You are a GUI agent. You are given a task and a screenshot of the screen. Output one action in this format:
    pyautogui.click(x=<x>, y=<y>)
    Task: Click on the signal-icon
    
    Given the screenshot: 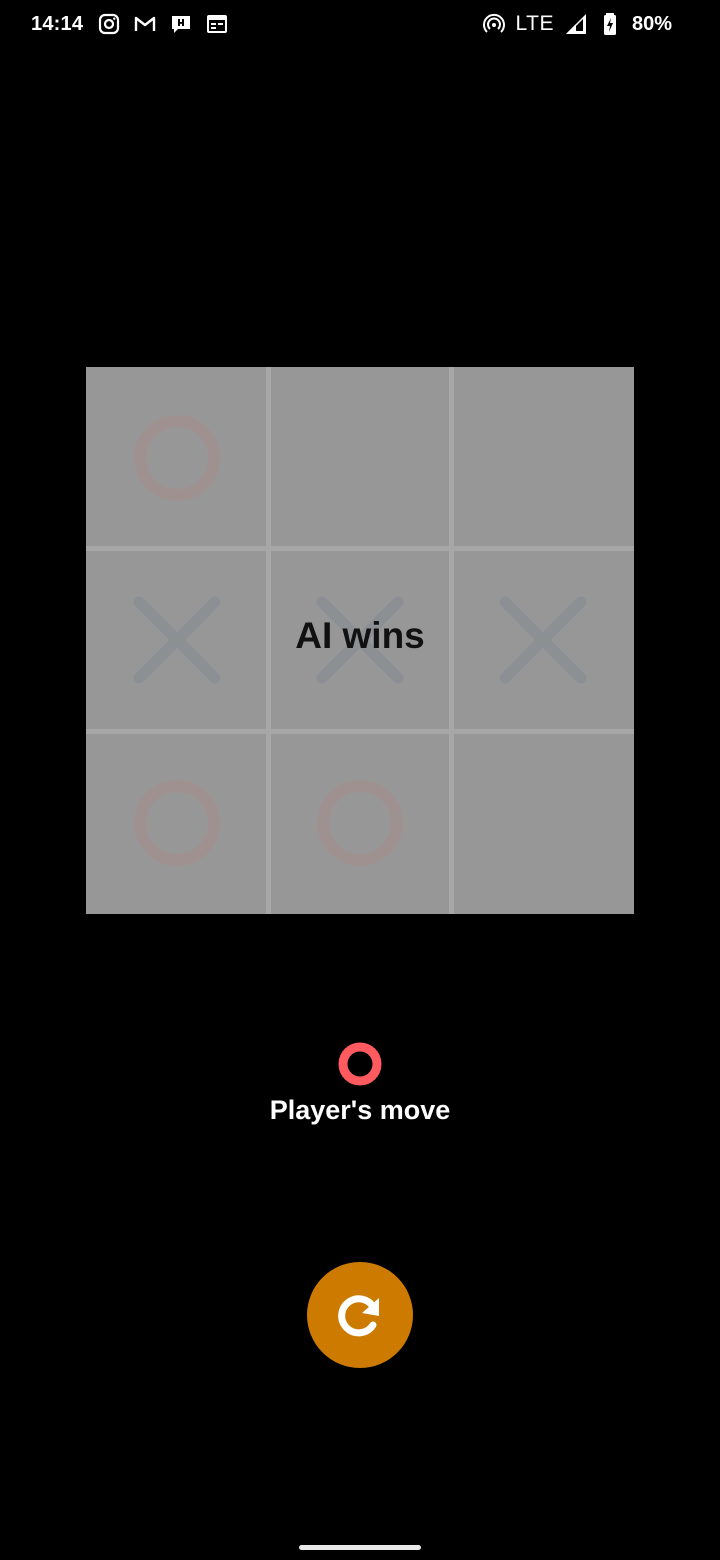 What is the action you would take?
    pyautogui.click(x=575, y=24)
    